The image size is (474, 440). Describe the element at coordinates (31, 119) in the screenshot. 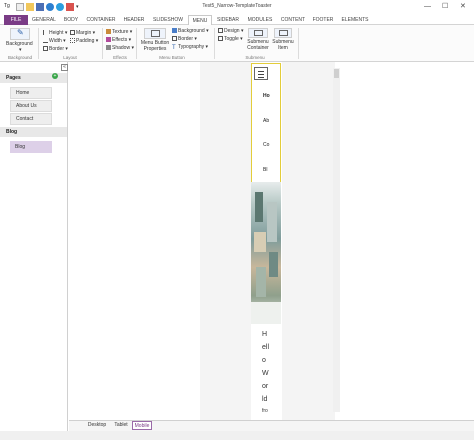

I see `page-item-contact: Contact` at that location.